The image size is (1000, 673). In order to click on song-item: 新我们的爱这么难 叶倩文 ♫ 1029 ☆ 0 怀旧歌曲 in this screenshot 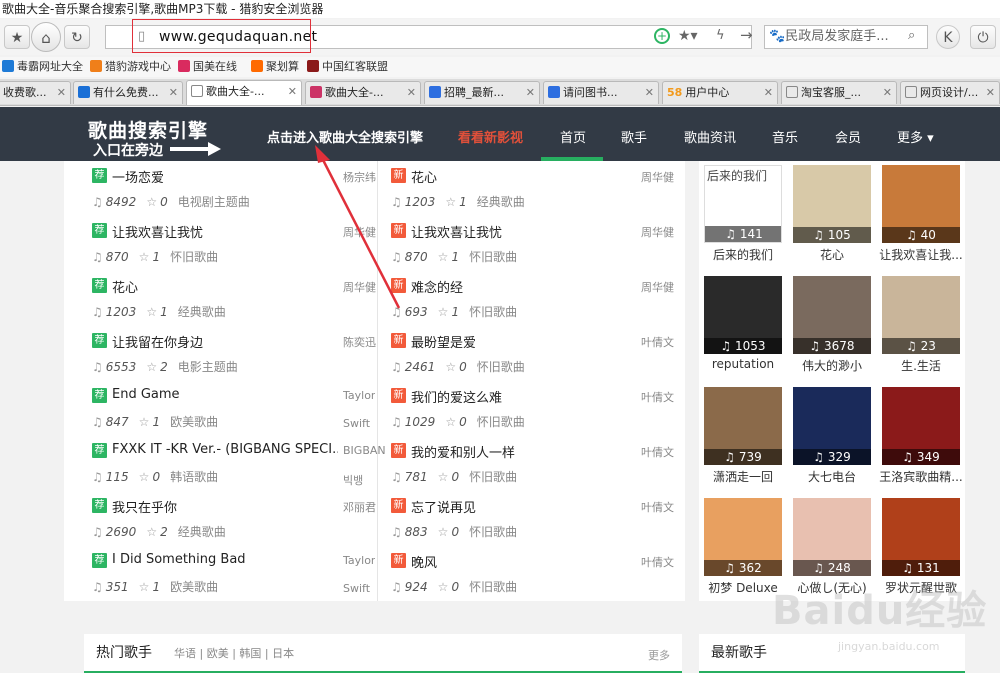, I will do `click(536, 412)`.